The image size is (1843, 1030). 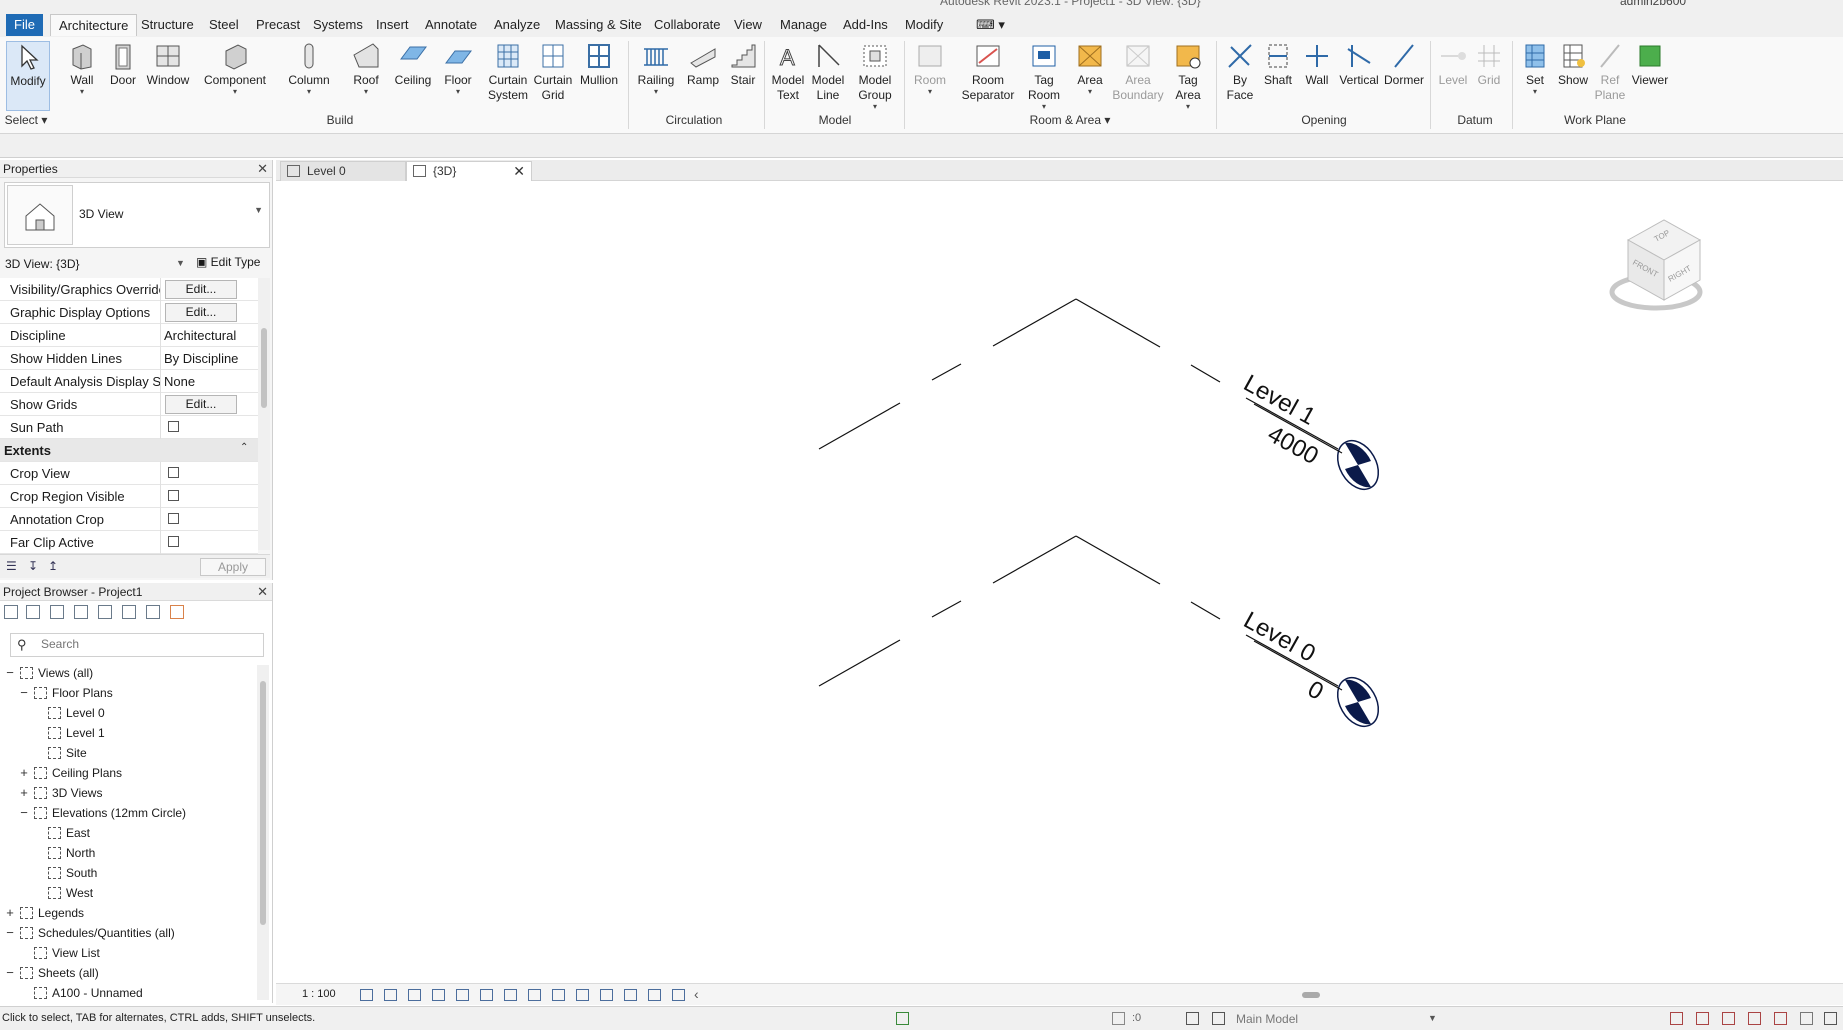 What do you see at coordinates (1188, 76) in the screenshot?
I see `tag-area-button: Tag Area ▾` at bounding box center [1188, 76].